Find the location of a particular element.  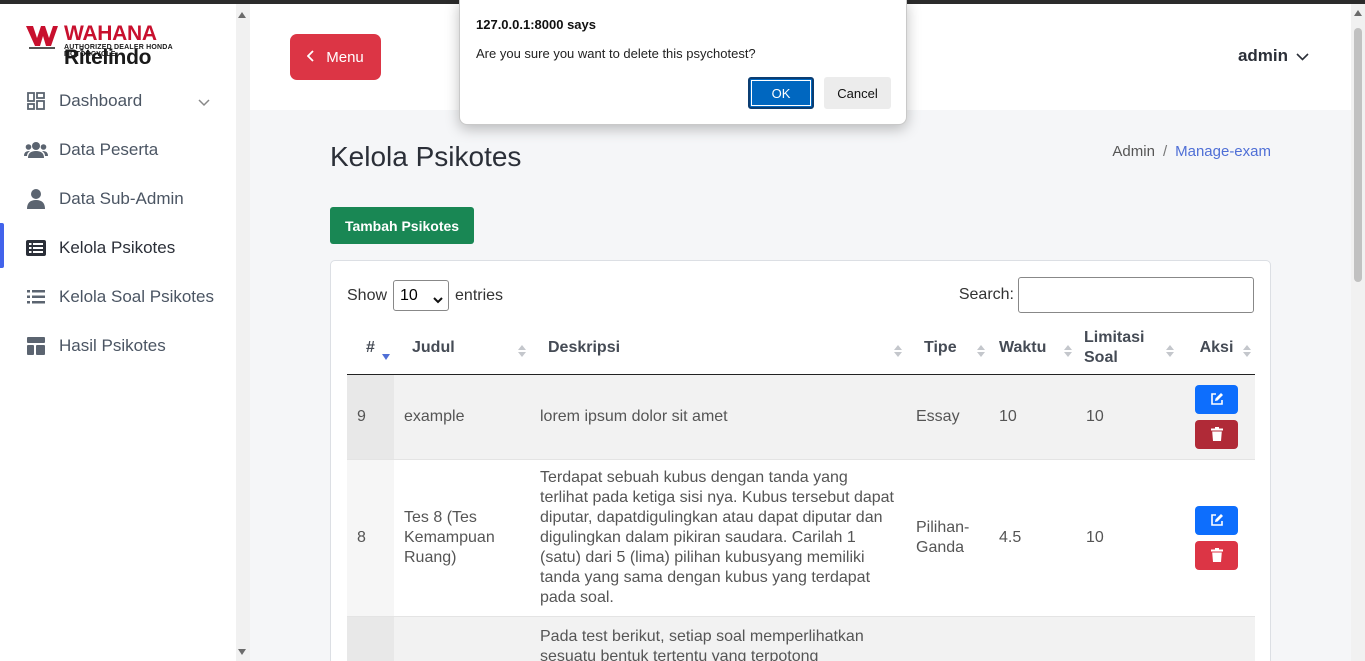

sort-desc-icon is located at coordinates (386, 356).